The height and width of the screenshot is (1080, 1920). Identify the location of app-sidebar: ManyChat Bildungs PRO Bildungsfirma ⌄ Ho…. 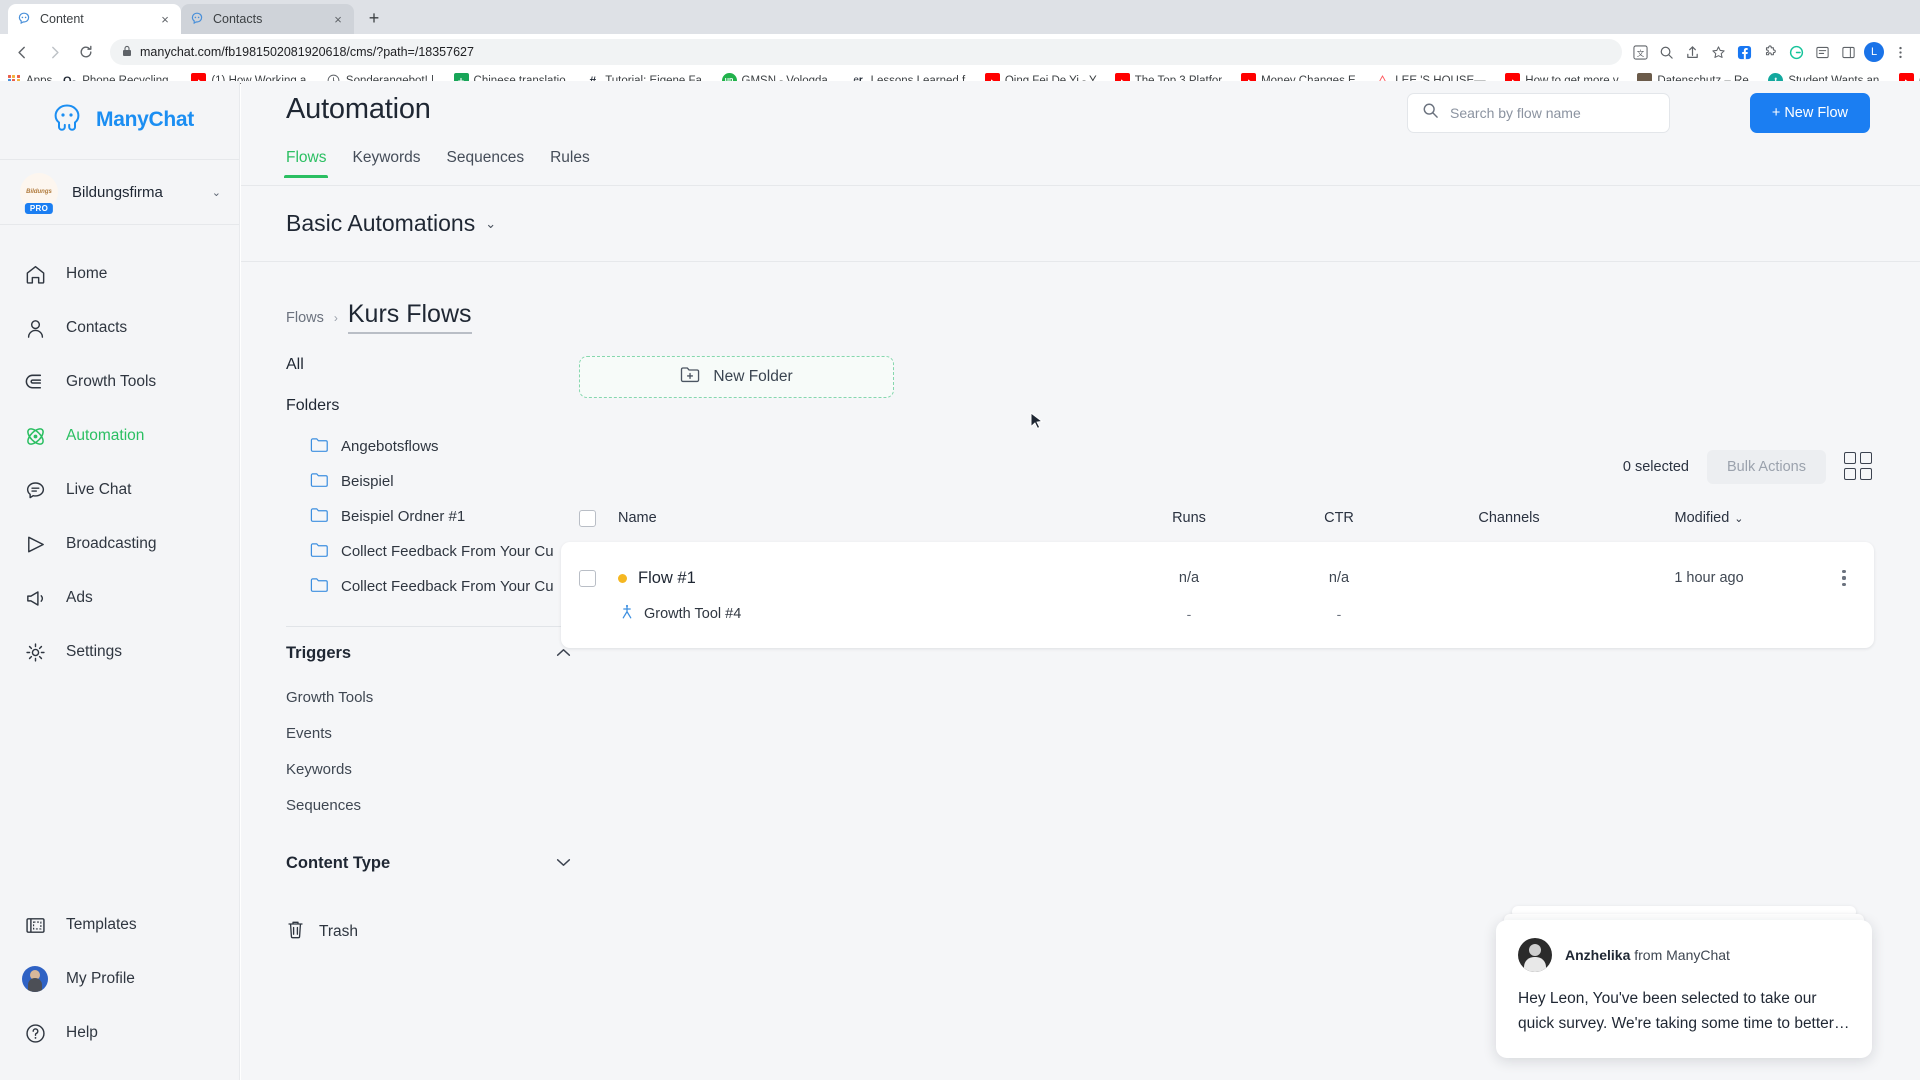
(120, 580).